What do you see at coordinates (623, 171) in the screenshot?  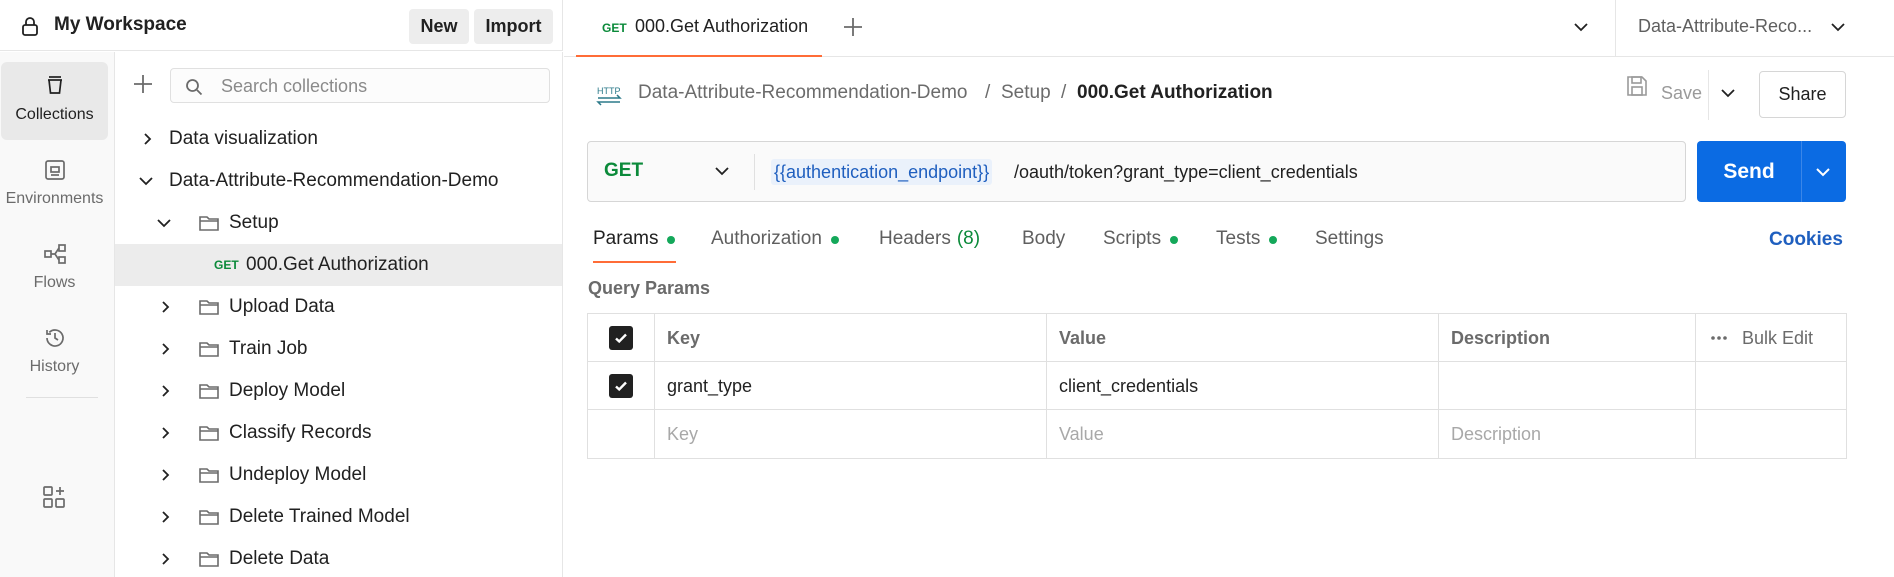 I see `method-selector: GET` at bounding box center [623, 171].